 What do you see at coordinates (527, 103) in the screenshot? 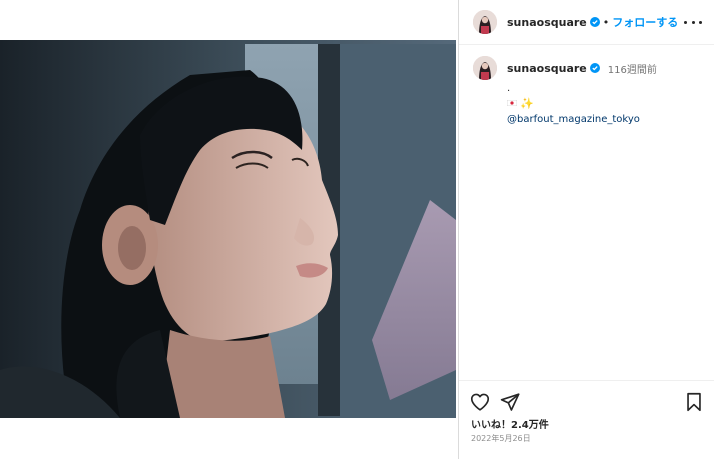
I see `sparkles-emoji: ✨` at bounding box center [527, 103].